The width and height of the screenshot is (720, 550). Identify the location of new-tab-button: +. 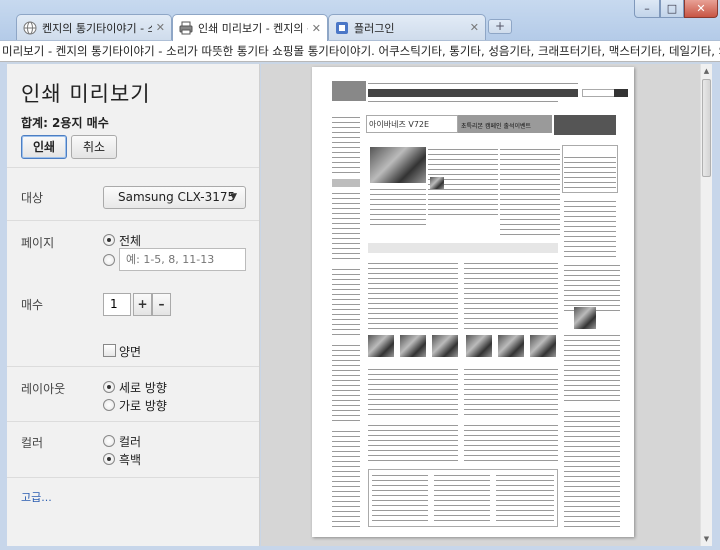
(500, 26).